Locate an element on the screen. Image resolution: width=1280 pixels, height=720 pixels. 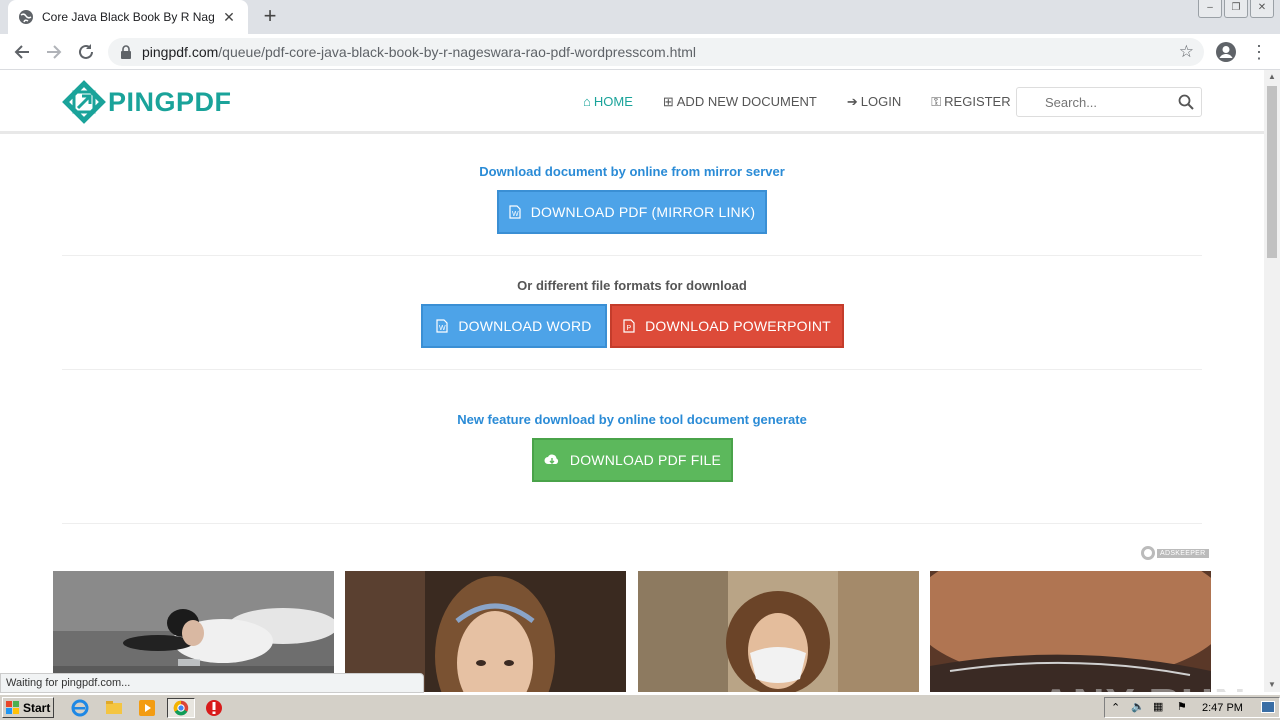
bookmark-star-icon: ☆ is located at coordinates (1186, 52).